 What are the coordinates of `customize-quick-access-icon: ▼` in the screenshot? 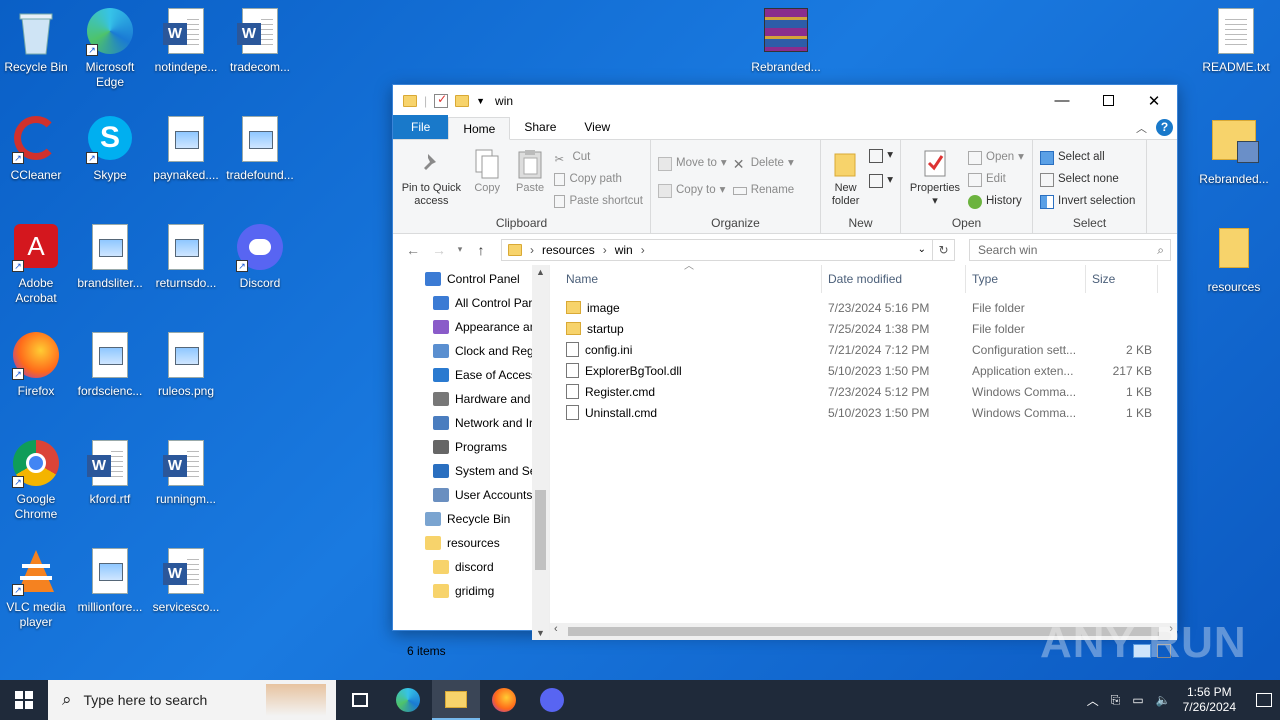 It's located at (480, 101).